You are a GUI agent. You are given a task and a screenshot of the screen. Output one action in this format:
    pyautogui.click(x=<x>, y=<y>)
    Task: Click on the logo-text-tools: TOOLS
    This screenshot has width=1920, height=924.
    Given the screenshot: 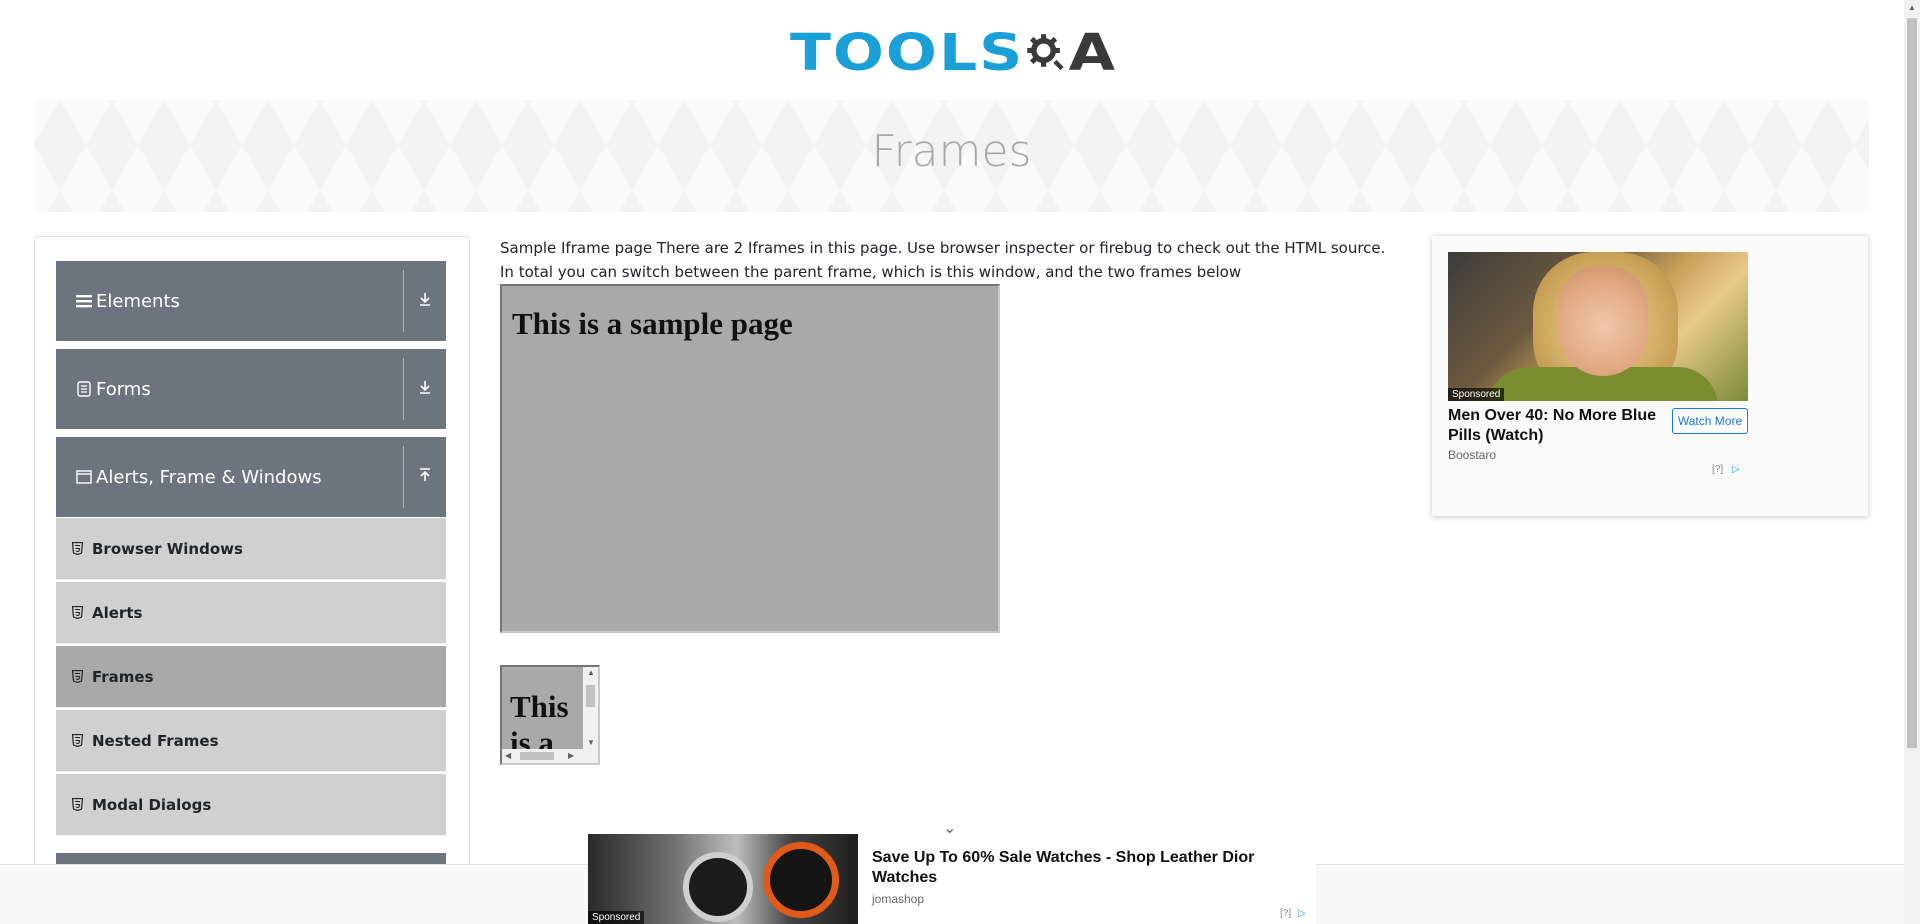 What is the action you would take?
    pyautogui.click(x=907, y=53)
    